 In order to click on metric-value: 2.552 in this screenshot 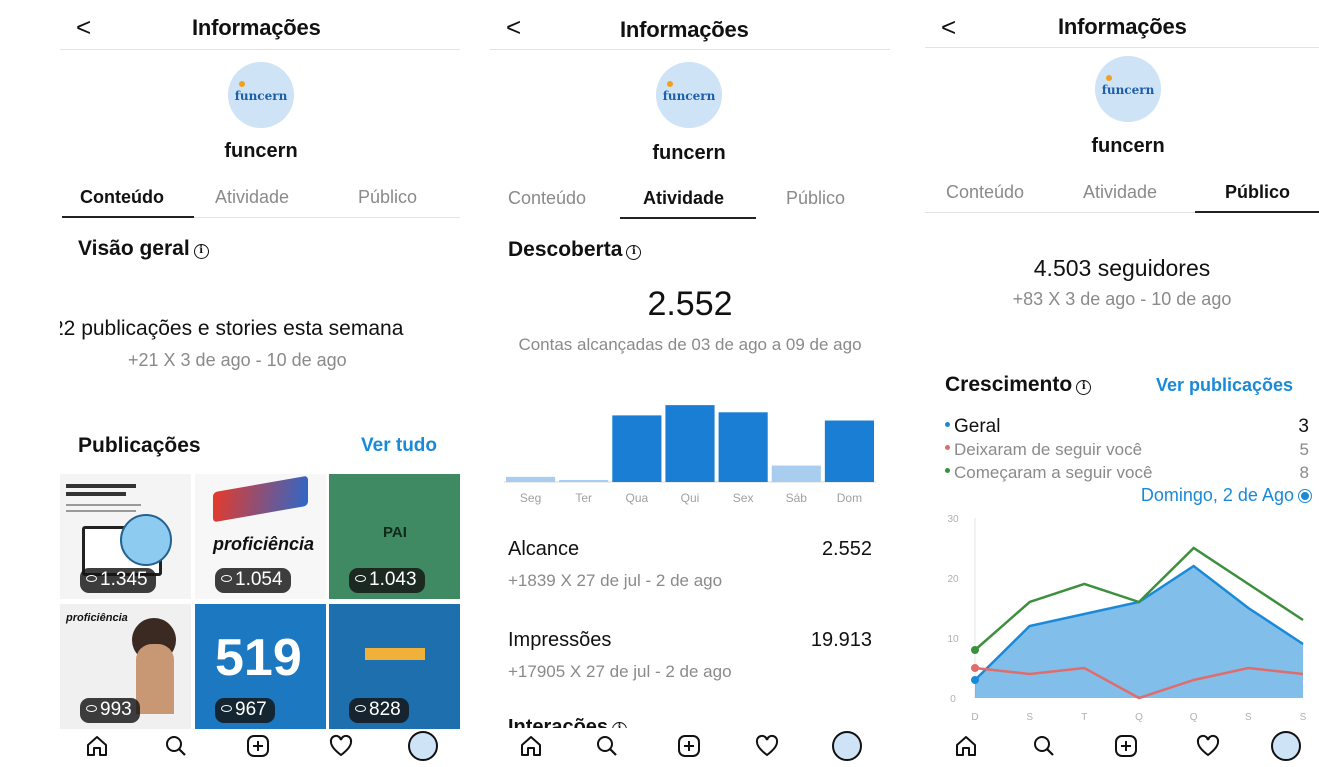, I will do `click(846, 549)`.